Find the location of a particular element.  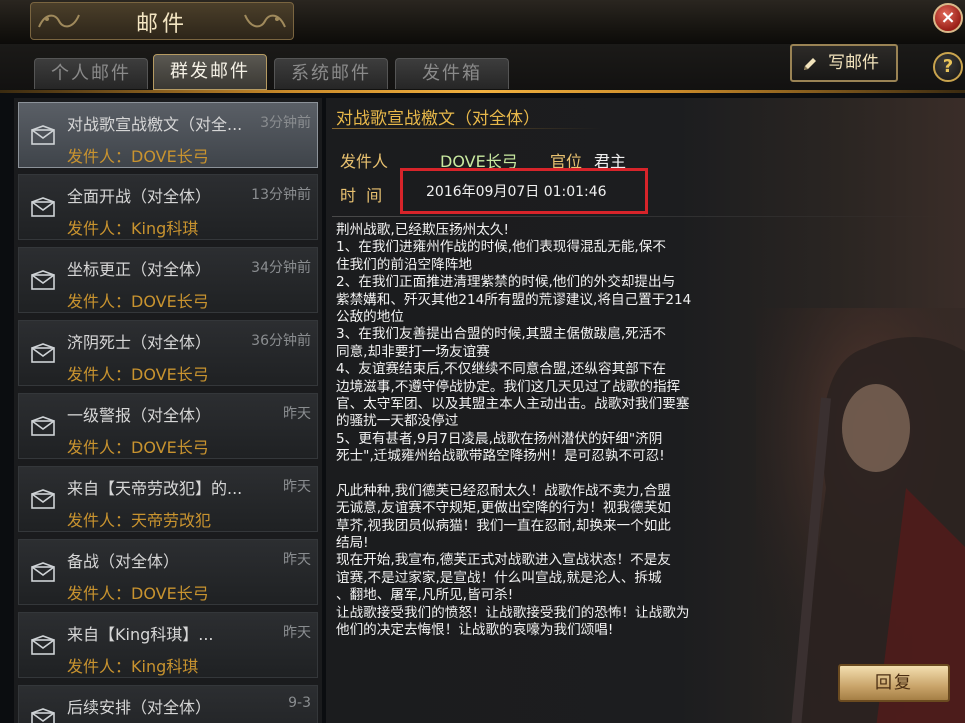

title-plate: 邮件 is located at coordinates (162, 21).